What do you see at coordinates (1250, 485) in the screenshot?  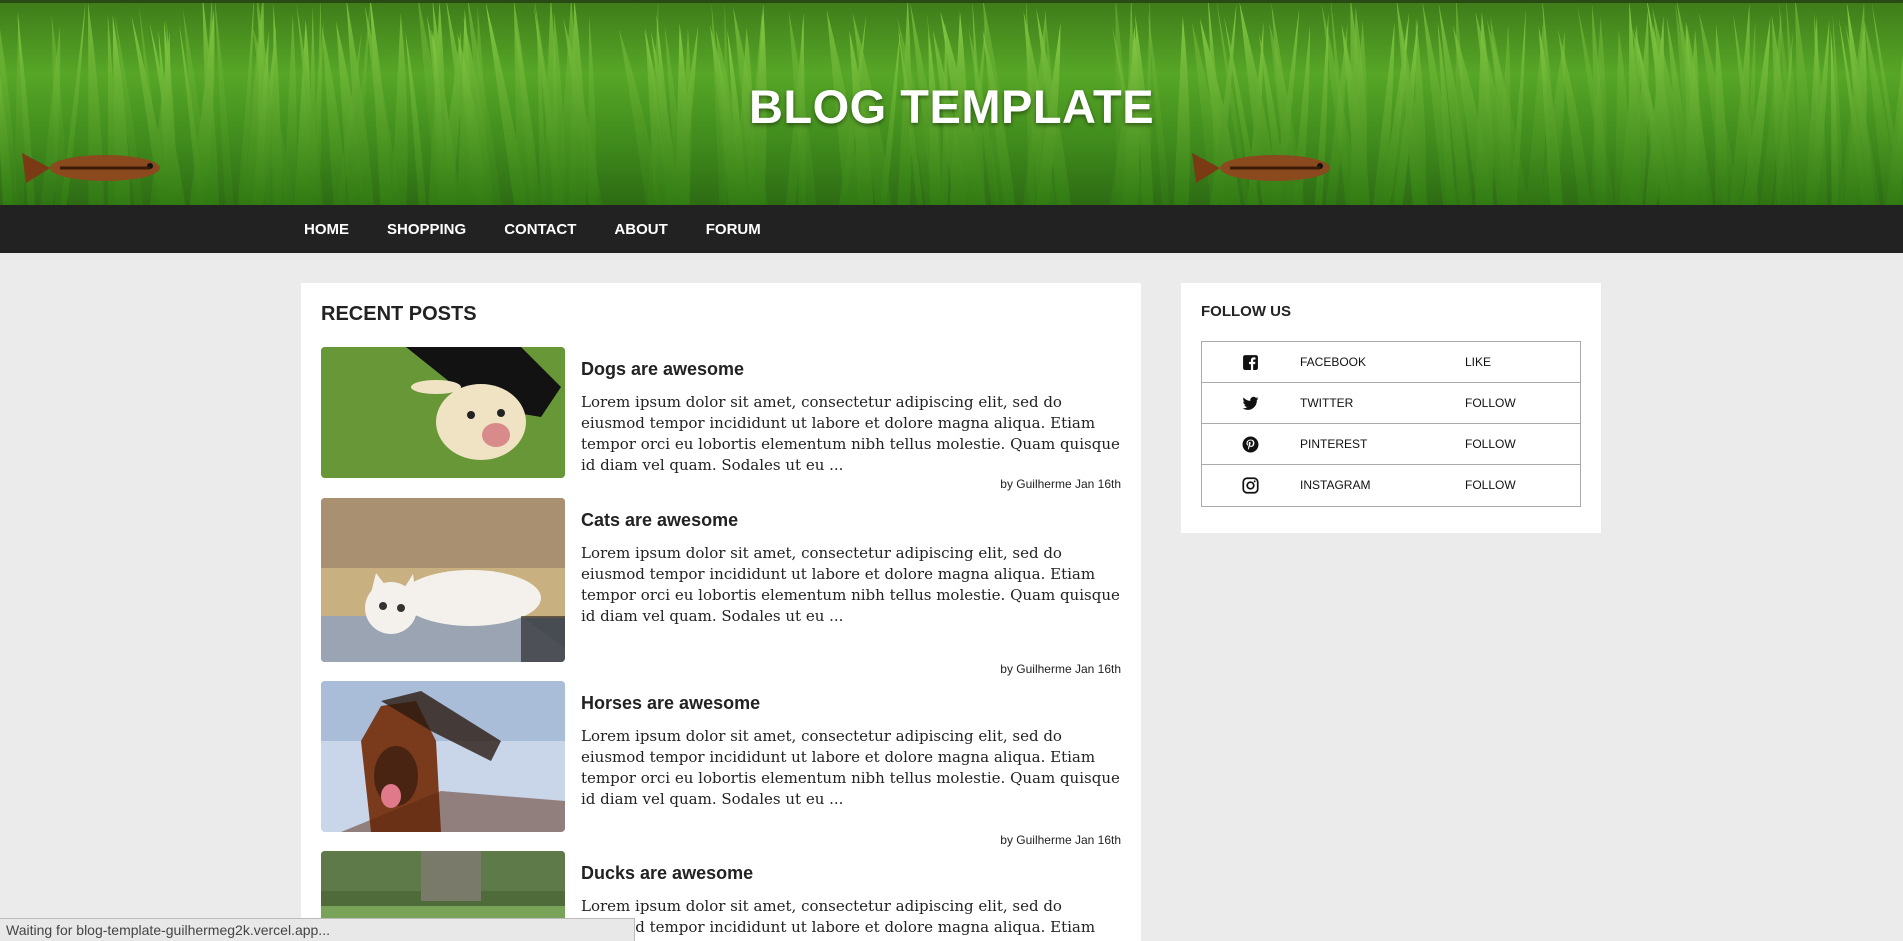 I see `instagram-icon` at bounding box center [1250, 485].